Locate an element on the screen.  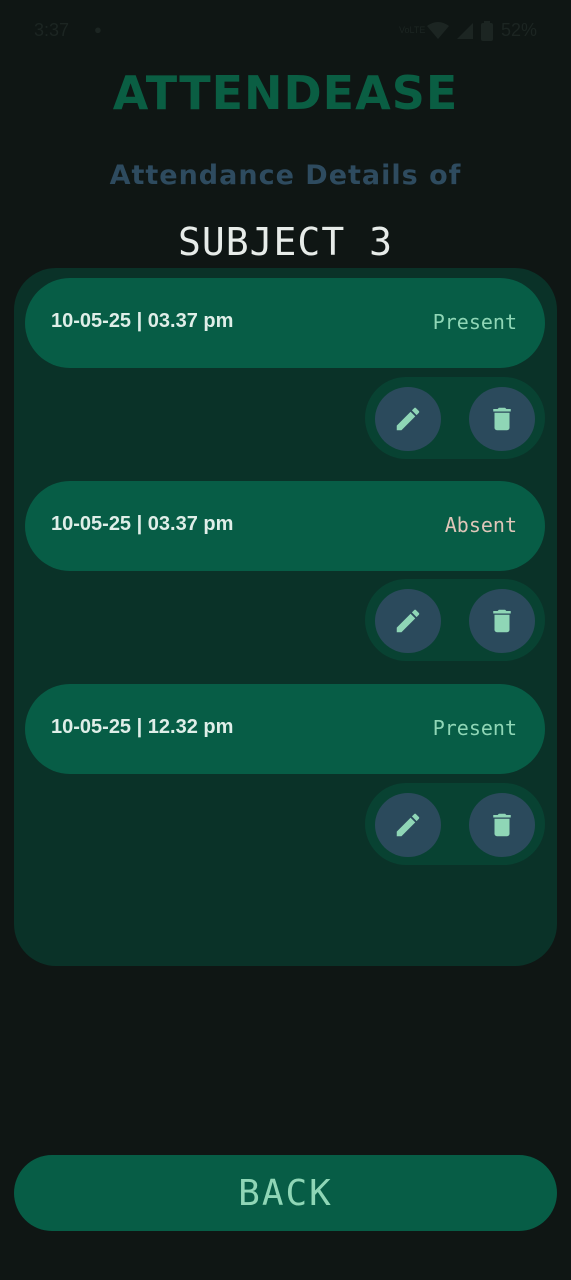
back-button: BACK is located at coordinates (285, 1193).